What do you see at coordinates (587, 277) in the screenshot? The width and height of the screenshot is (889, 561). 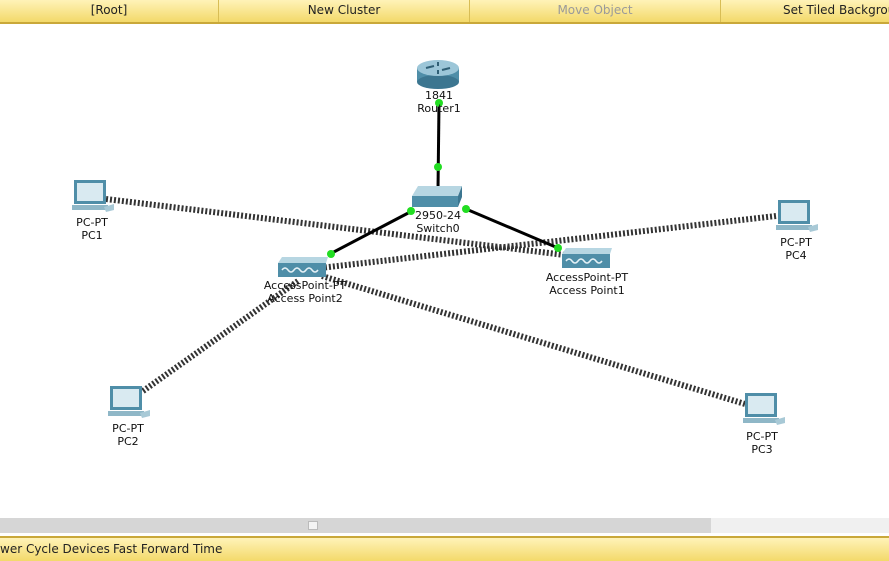 I see `ap1-model: AccessPoint-PT` at bounding box center [587, 277].